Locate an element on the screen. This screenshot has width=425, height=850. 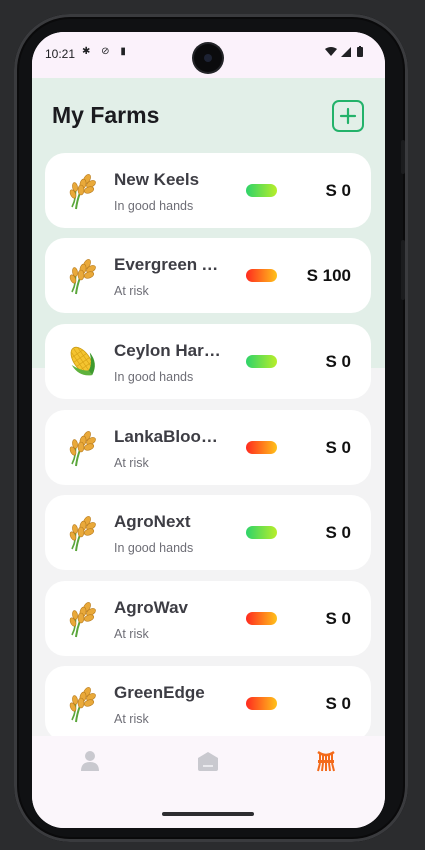
farm-card: Ceylon Harv... In good hands S 0 is located at coordinates (208, 361).